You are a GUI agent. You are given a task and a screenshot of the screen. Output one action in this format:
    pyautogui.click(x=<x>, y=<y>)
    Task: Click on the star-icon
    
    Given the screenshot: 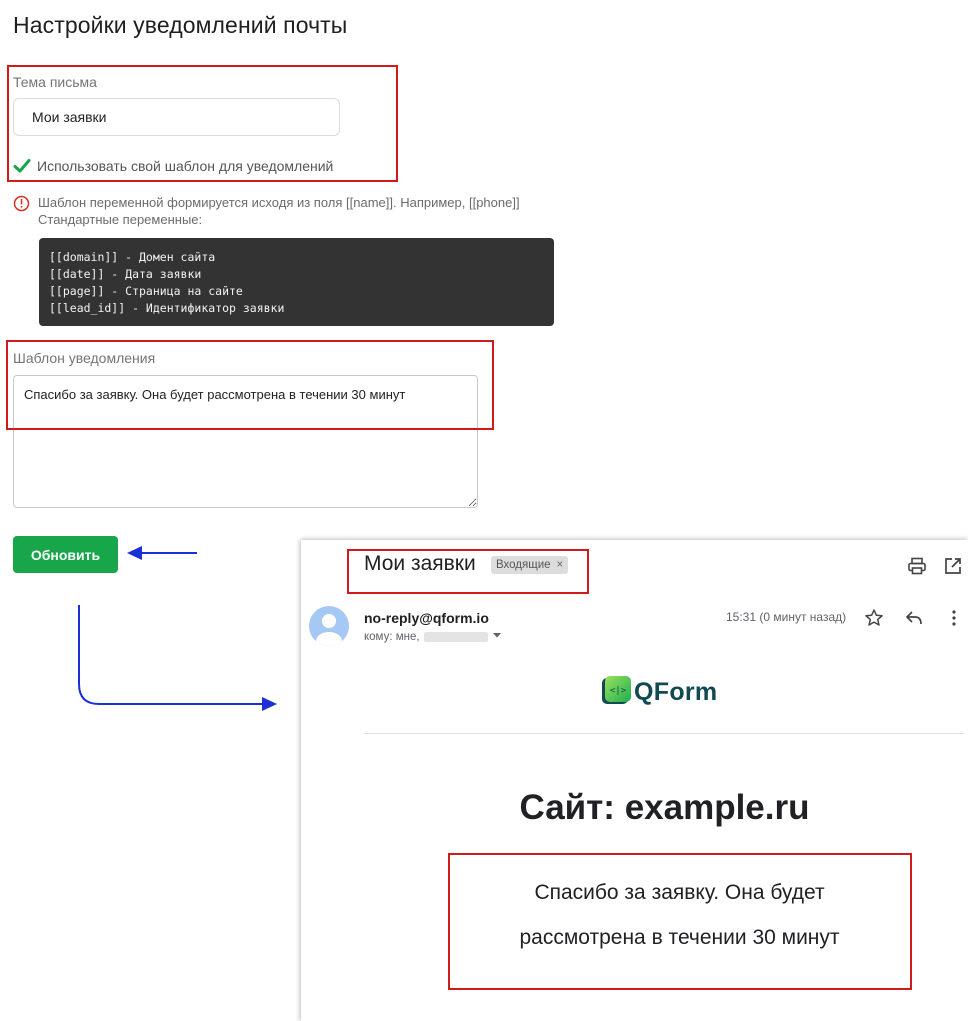 What is the action you would take?
    pyautogui.click(x=874, y=618)
    